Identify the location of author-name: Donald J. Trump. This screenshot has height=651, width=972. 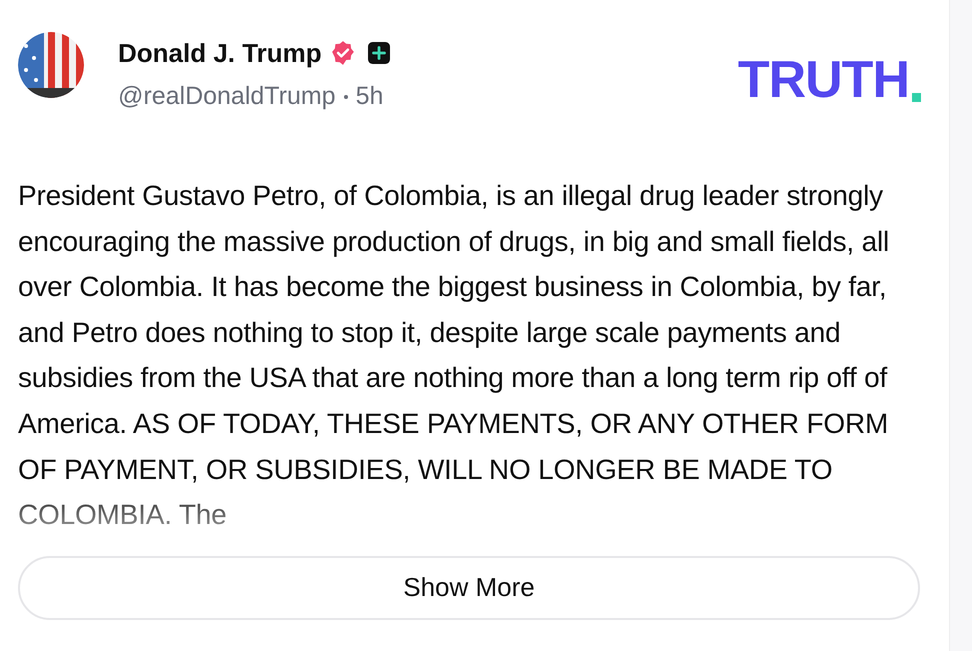
(220, 53).